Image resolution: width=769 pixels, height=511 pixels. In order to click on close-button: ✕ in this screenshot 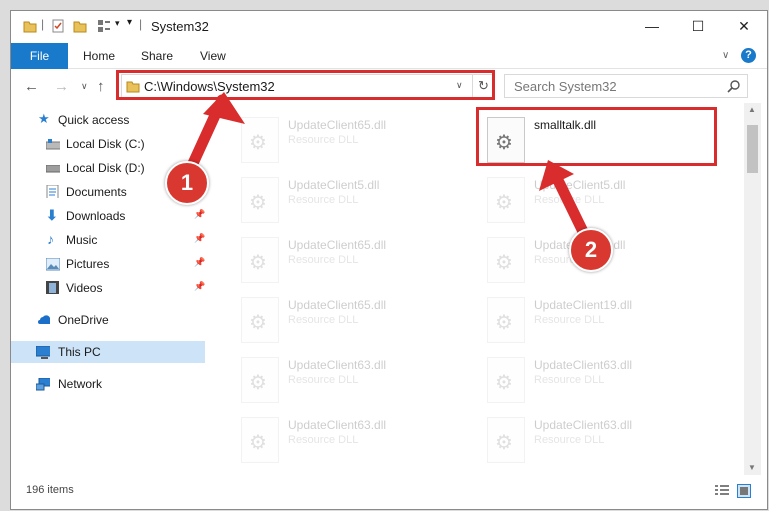, I will do `click(744, 27)`.